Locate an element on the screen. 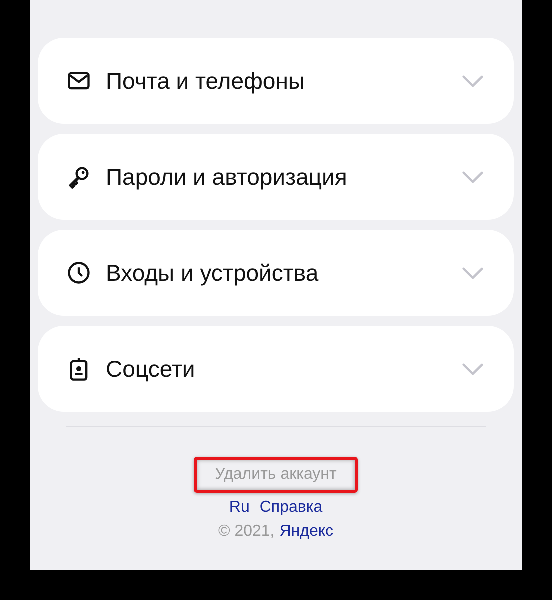 The image size is (552, 600). section-card: Почта и телефоны is located at coordinates (276, 81).